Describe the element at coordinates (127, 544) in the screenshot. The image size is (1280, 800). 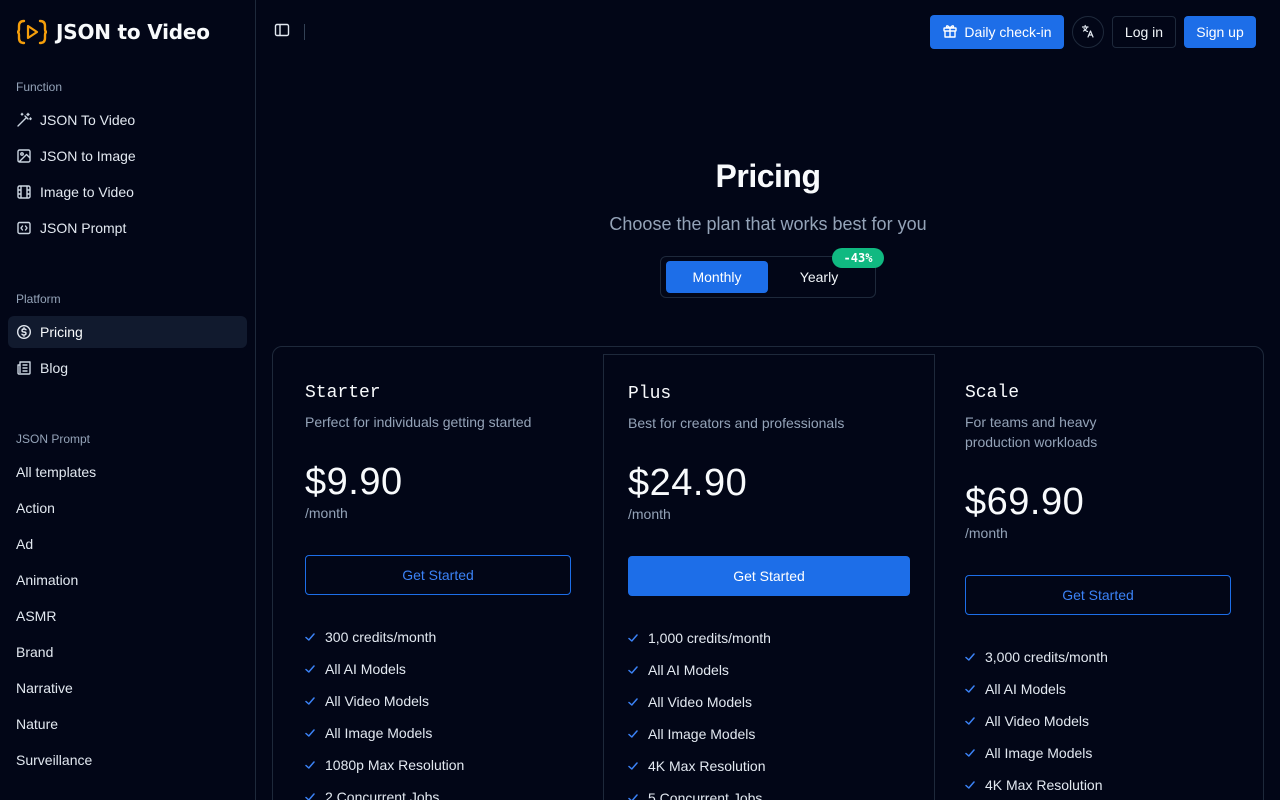
I see `sidebar-template-item: Ad` at that location.